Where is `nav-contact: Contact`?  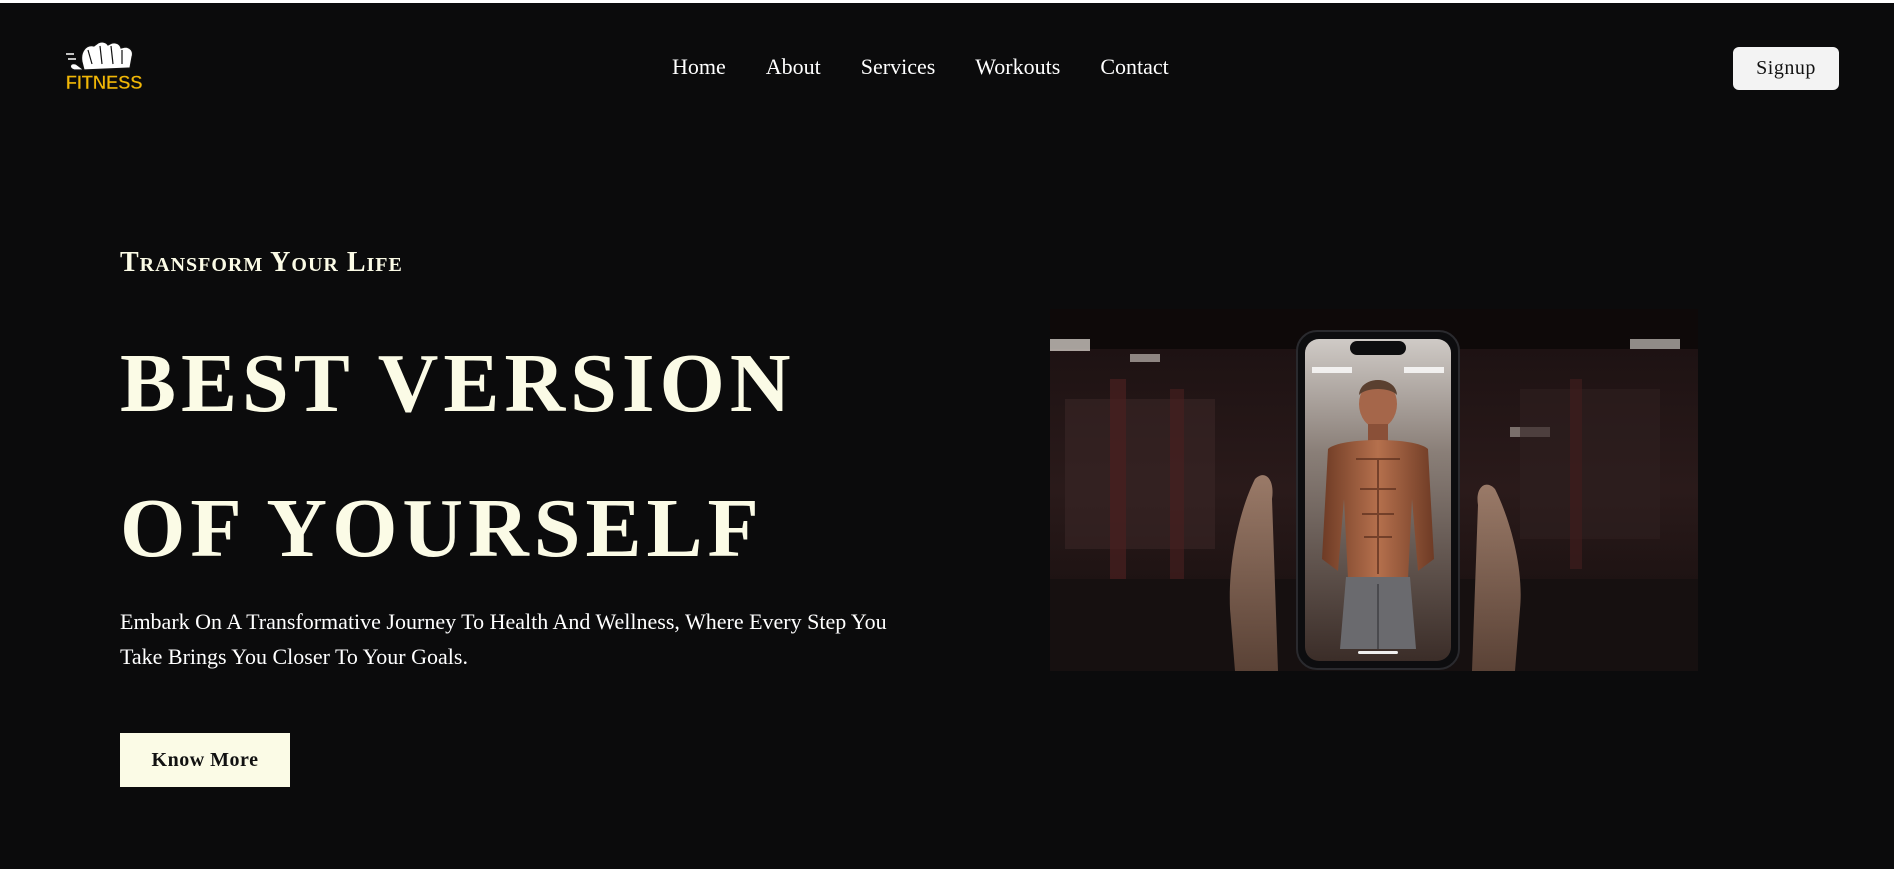
nav-contact: Contact is located at coordinates (1134, 67).